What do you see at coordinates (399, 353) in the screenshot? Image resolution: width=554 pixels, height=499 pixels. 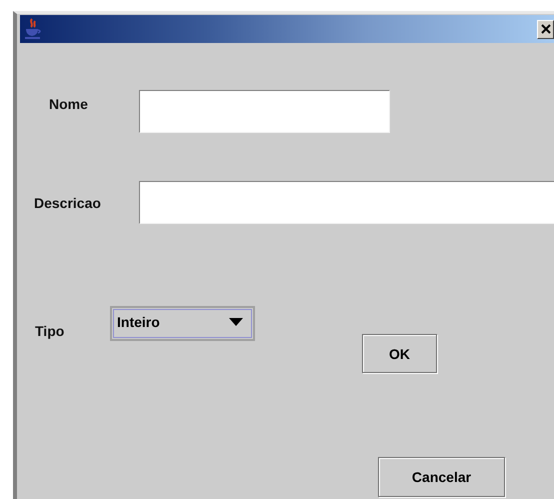 I see `ok-button: OK` at bounding box center [399, 353].